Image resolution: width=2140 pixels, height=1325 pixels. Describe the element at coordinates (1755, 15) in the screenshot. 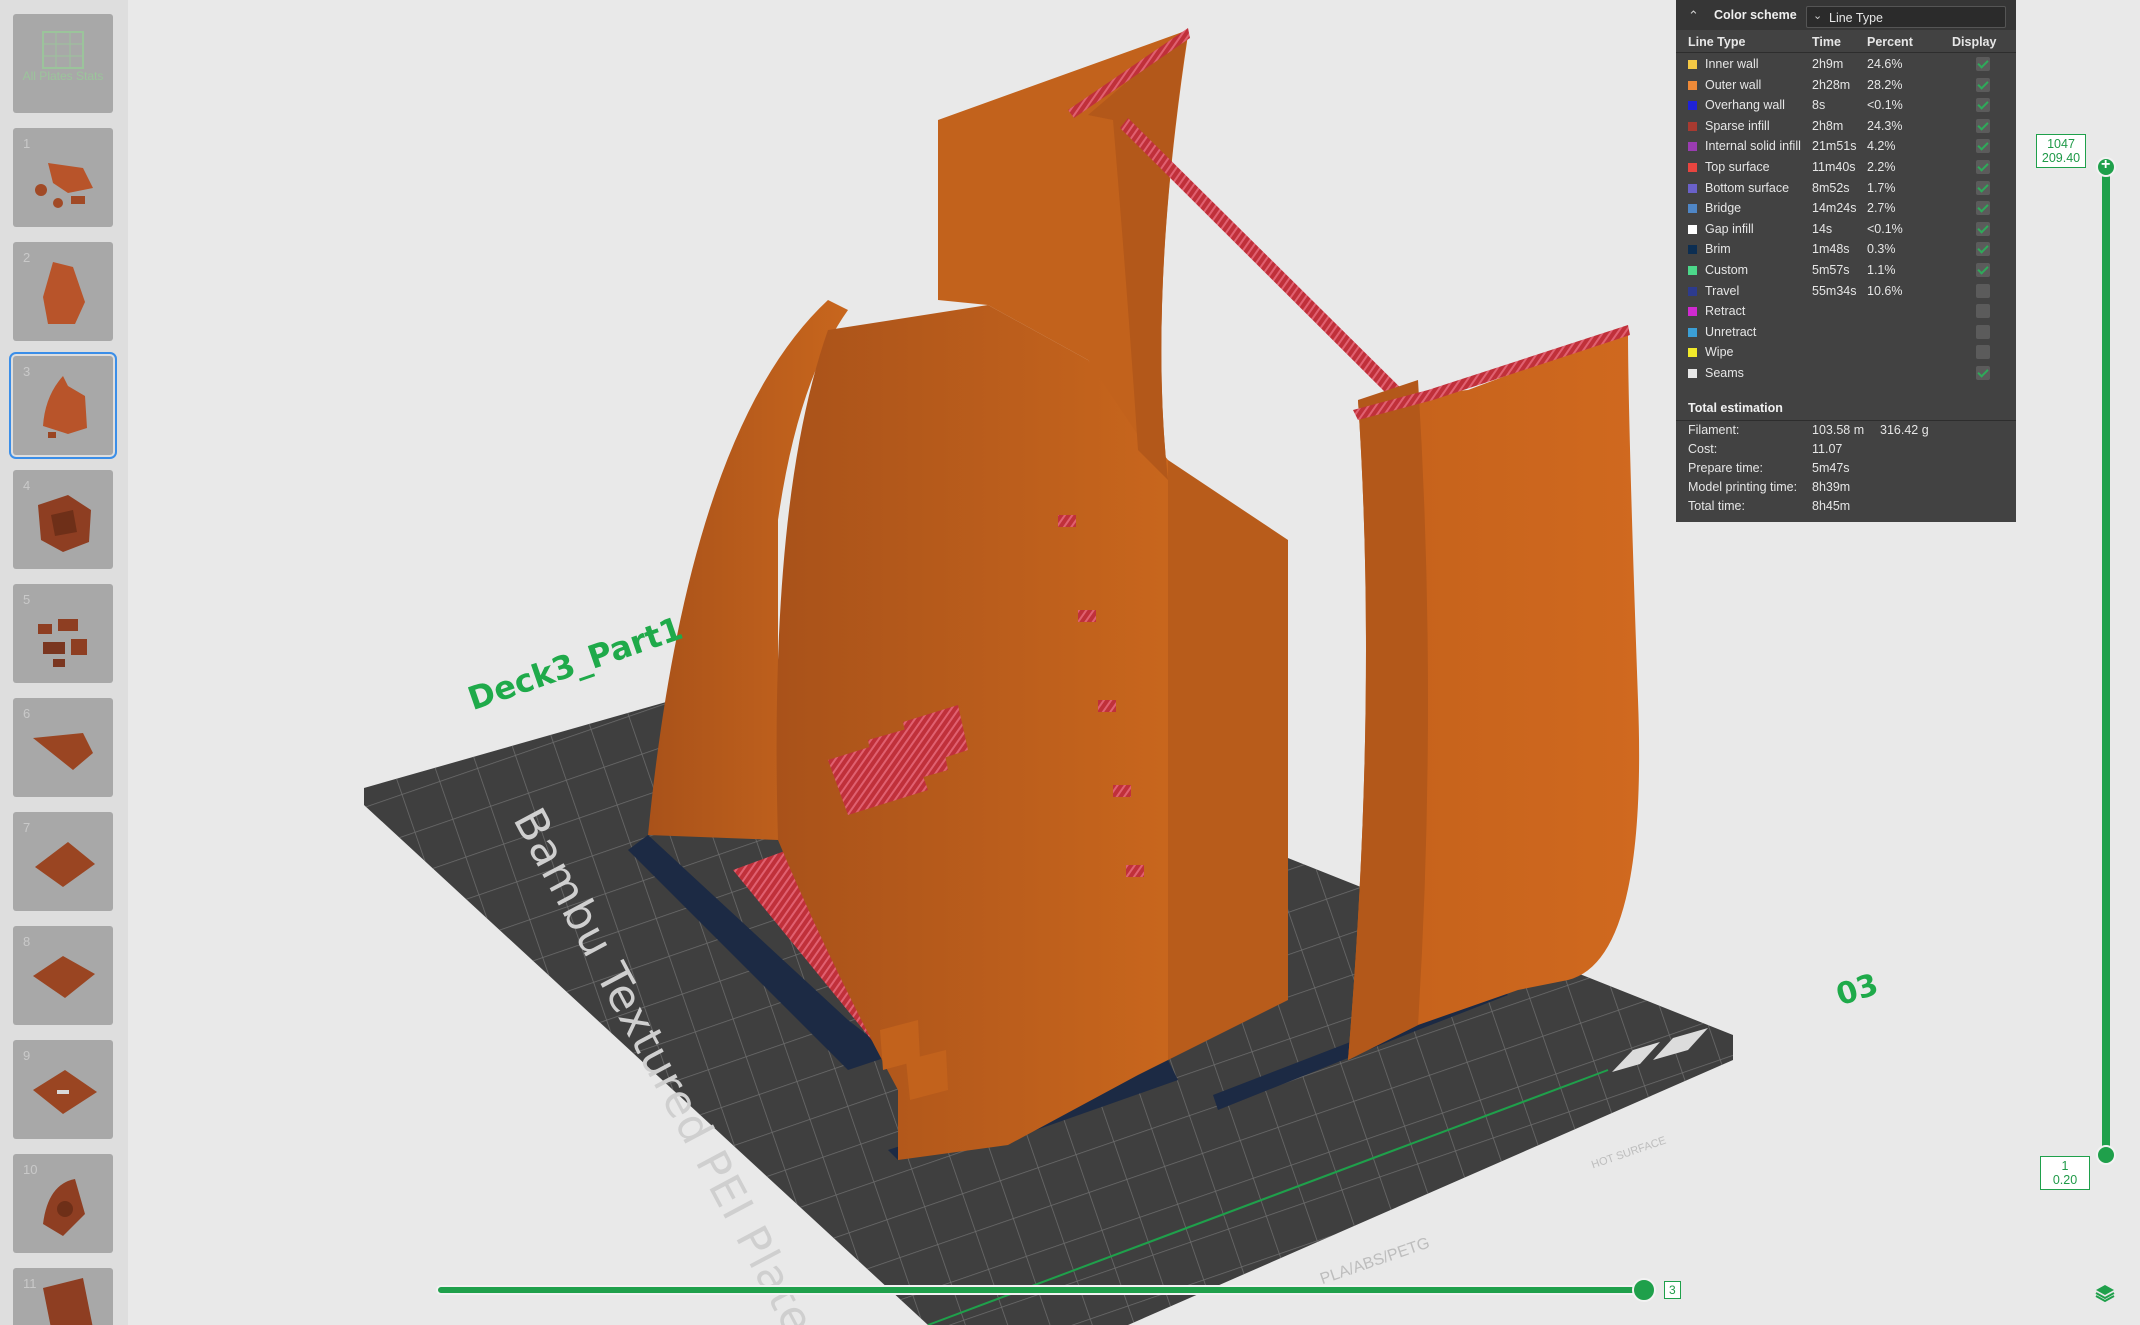

I see `color-scheme-label: Color scheme` at that location.